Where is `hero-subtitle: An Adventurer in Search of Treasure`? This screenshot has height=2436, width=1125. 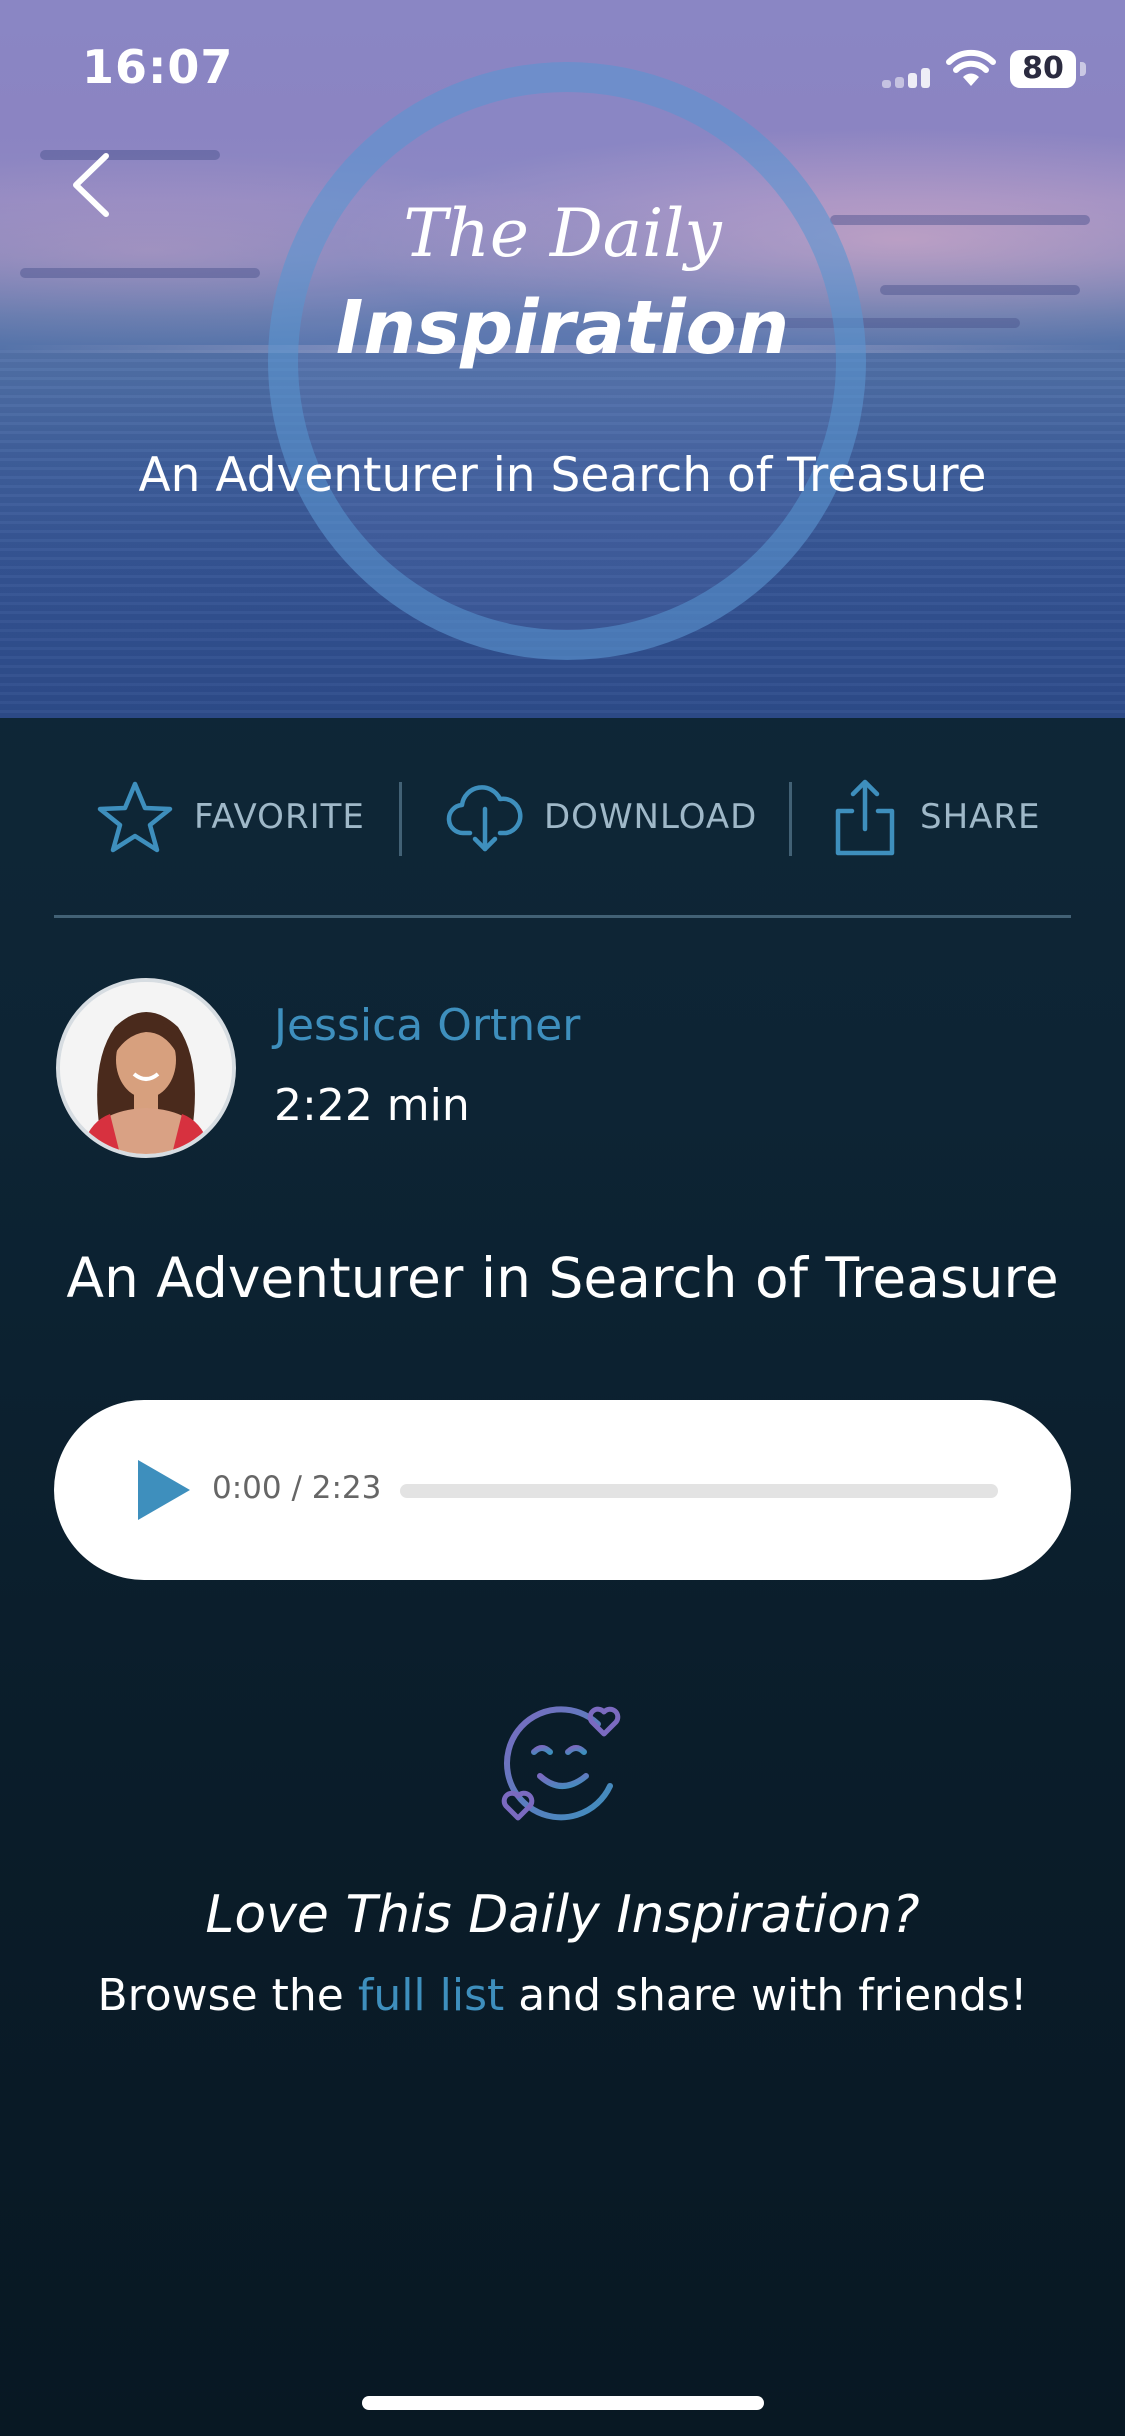
hero-subtitle: An Adventurer in Search of Treasure is located at coordinates (562, 475).